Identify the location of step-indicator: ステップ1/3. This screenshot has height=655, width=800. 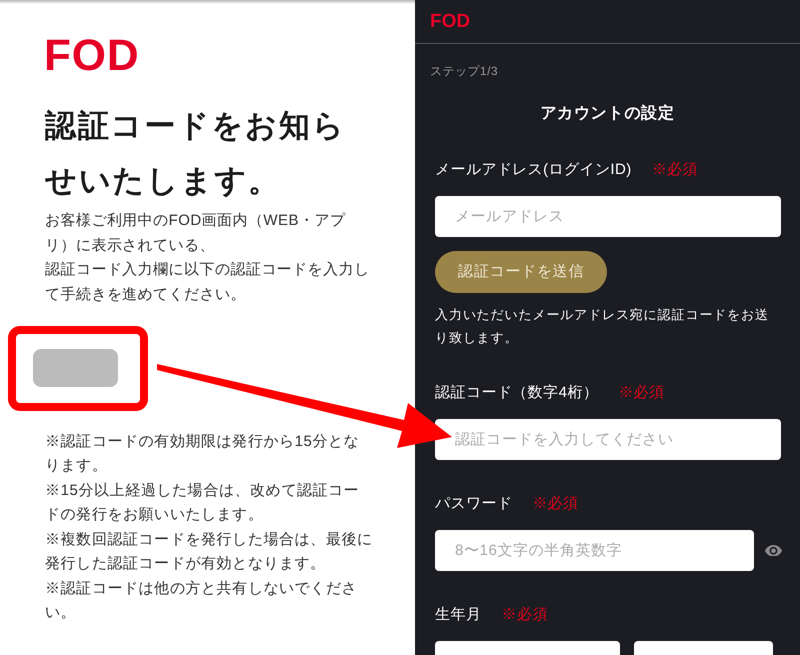
(464, 71).